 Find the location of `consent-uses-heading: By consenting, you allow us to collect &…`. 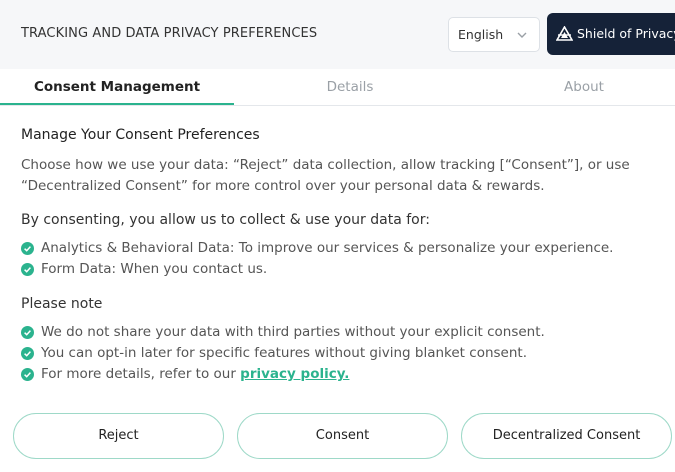

consent-uses-heading: By consenting, you allow us to collect &… is located at coordinates (225, 220).